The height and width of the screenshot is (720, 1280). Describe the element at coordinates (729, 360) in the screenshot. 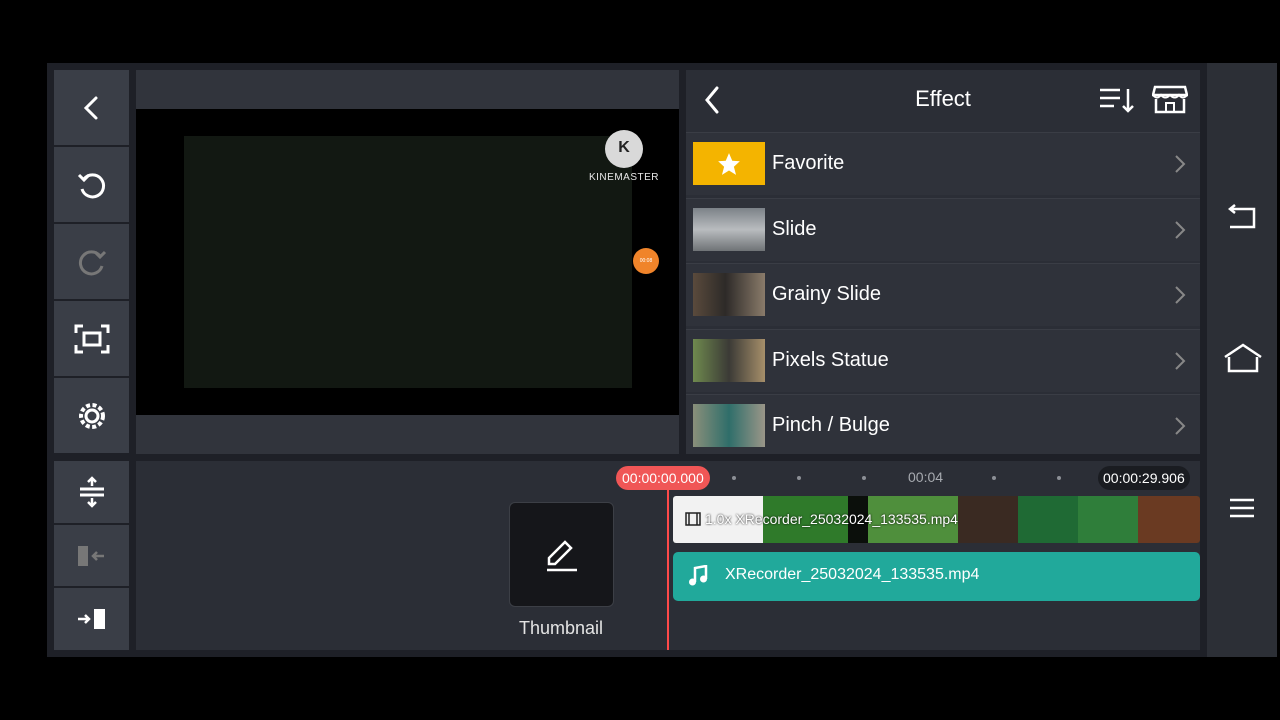

I see `pixels-statue-thumb` at that location.